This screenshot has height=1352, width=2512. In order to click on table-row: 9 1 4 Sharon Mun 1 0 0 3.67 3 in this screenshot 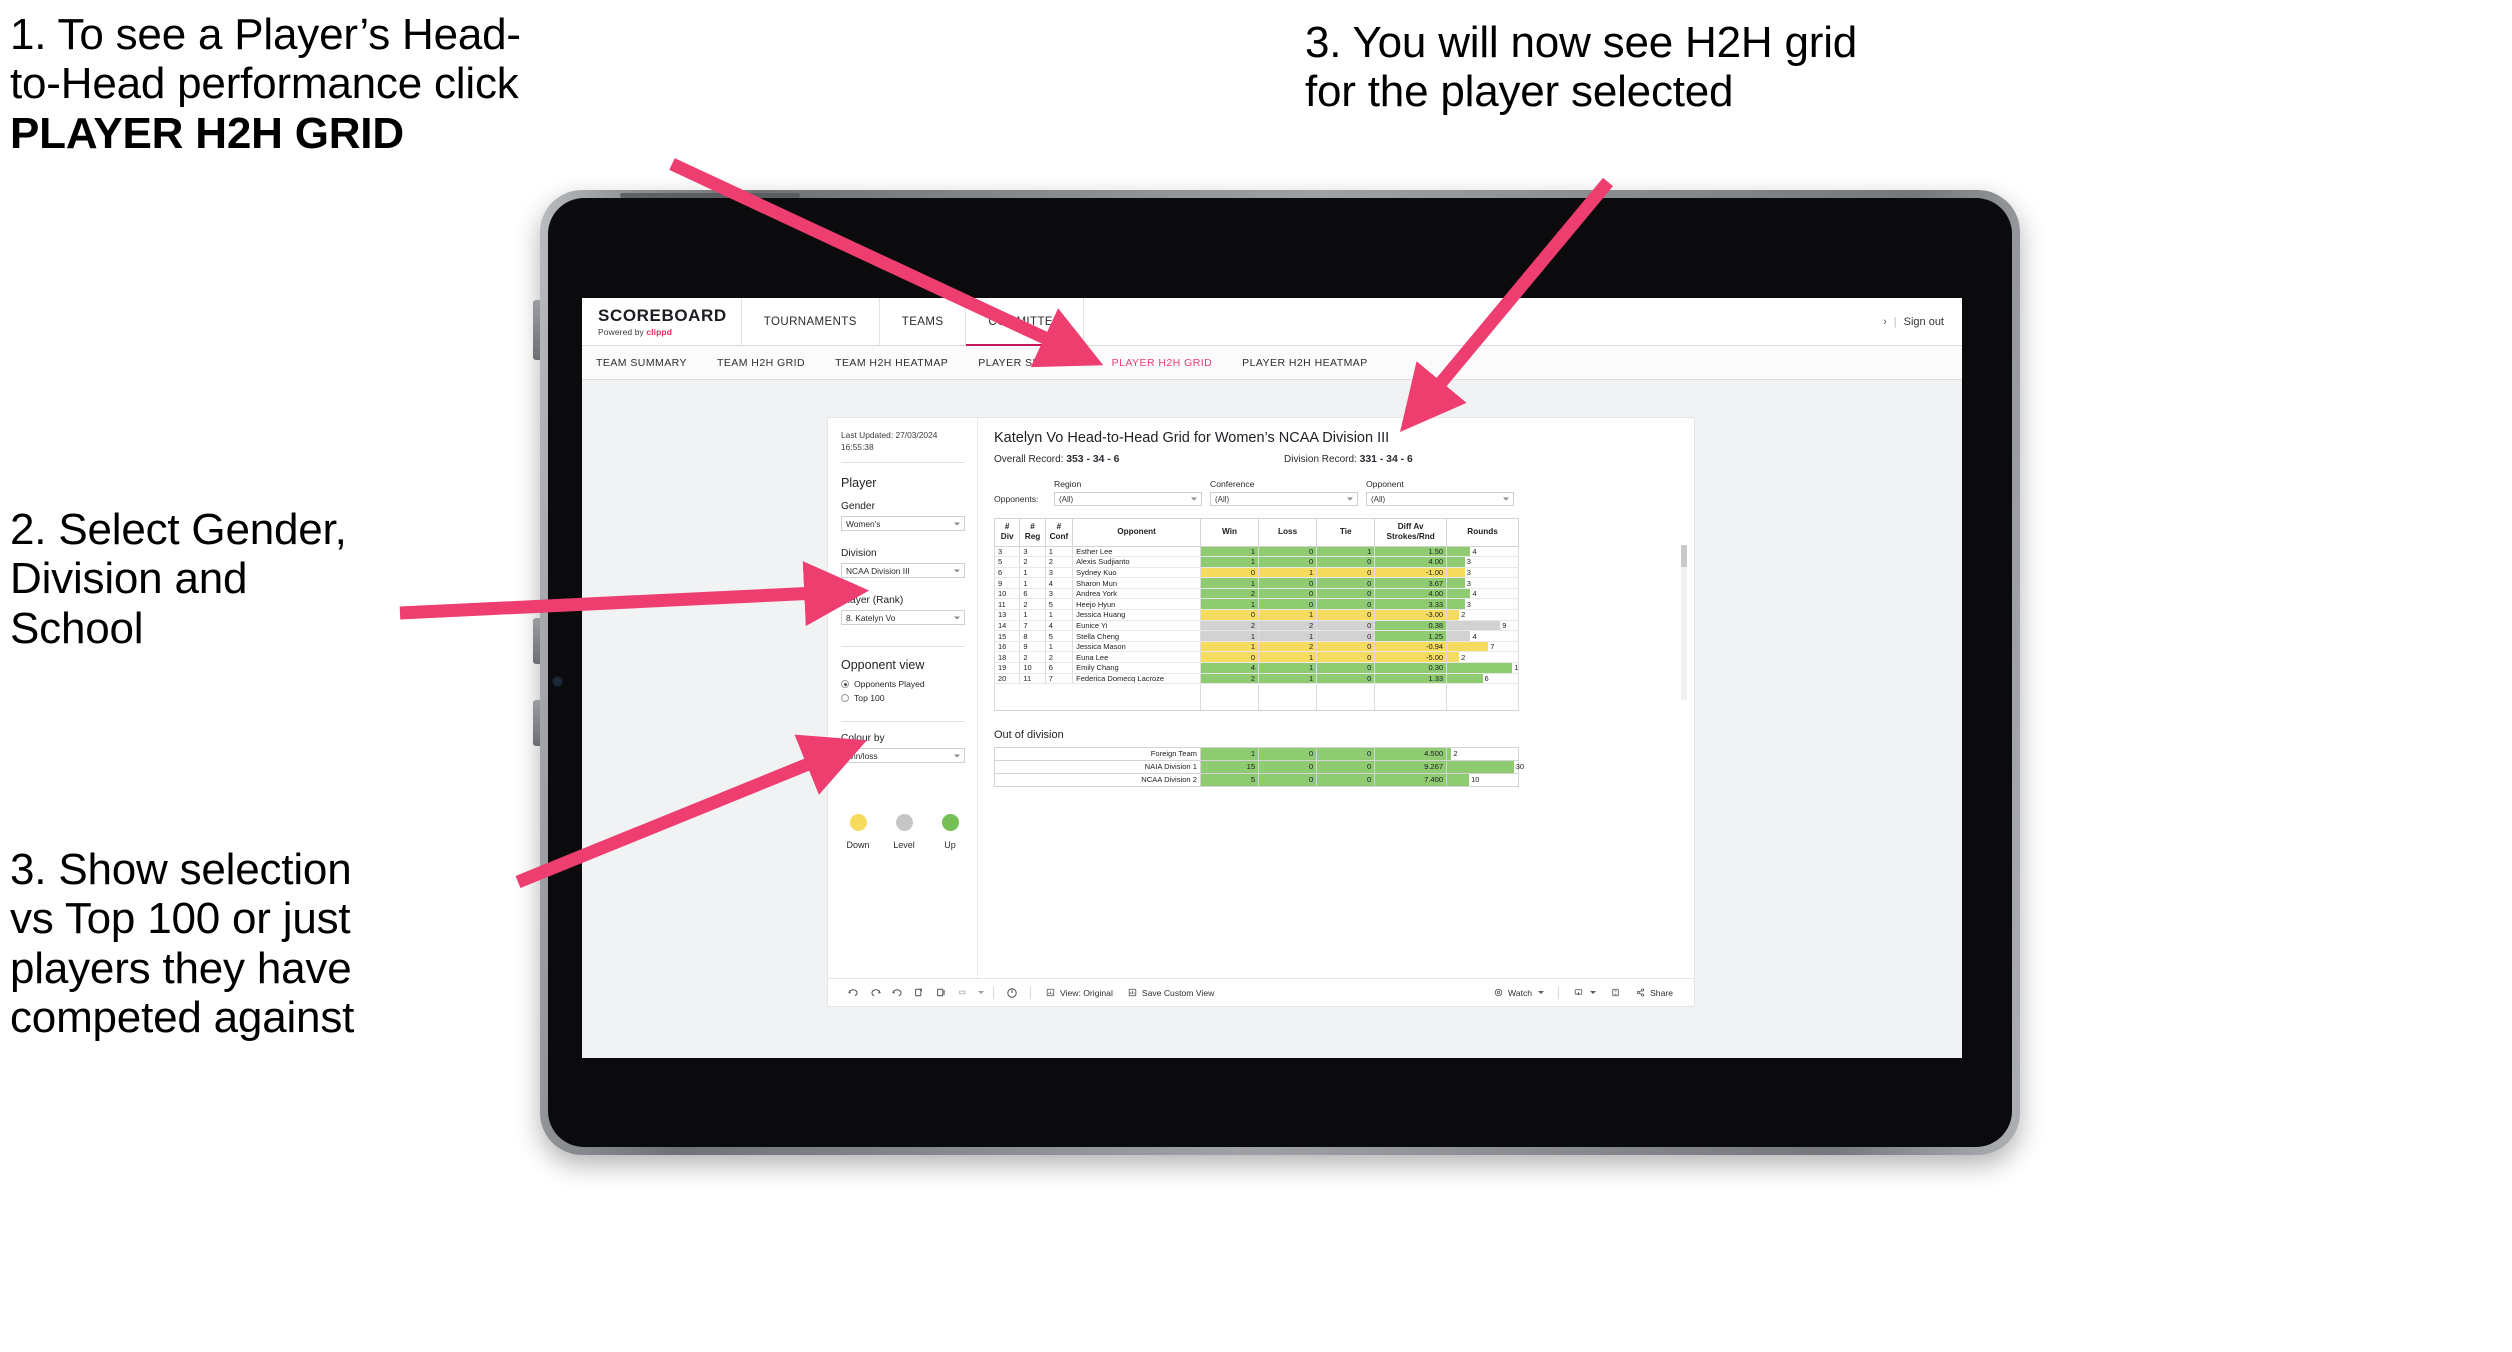, I will do `click(1256, 583)`.